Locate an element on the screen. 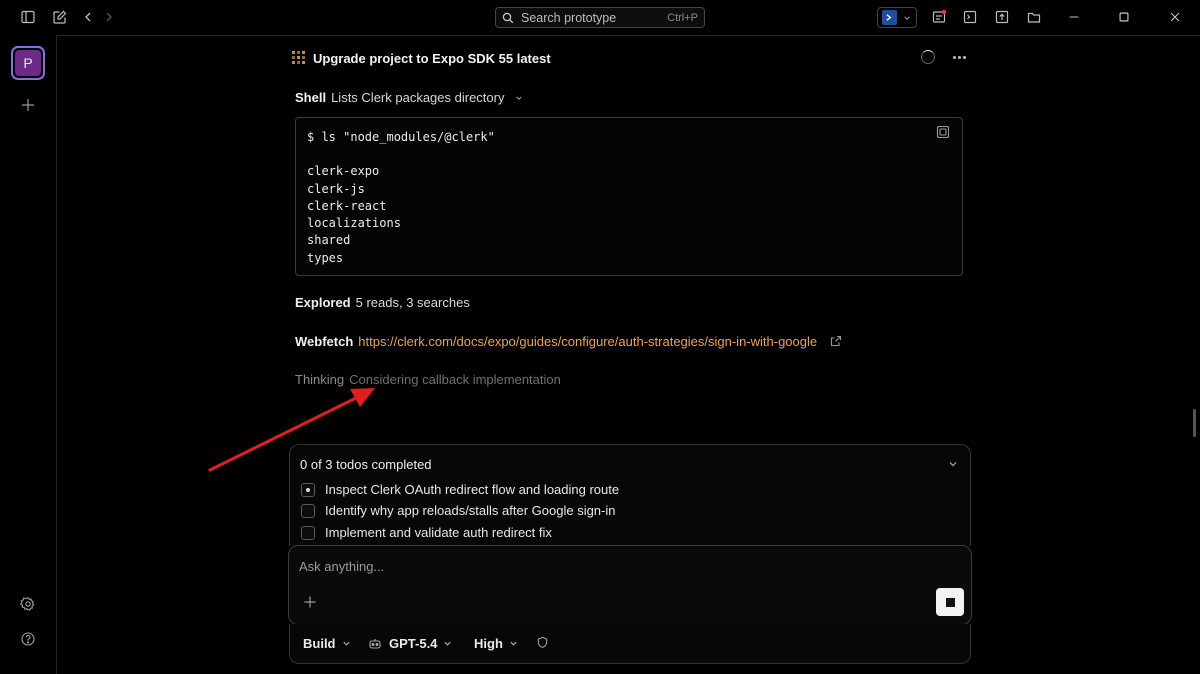 The width and height of the screenshot is (1200, 674). explored-step: Explored 5 reads, 3 searches is located at coordinates (382, 302).